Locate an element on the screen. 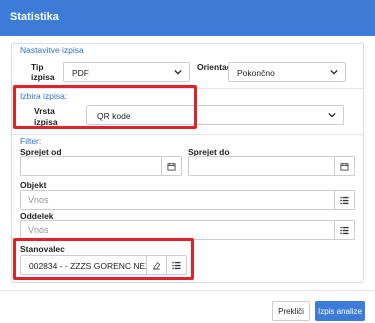  orientation-select: Pokončno is located at coordinates (287, 72).